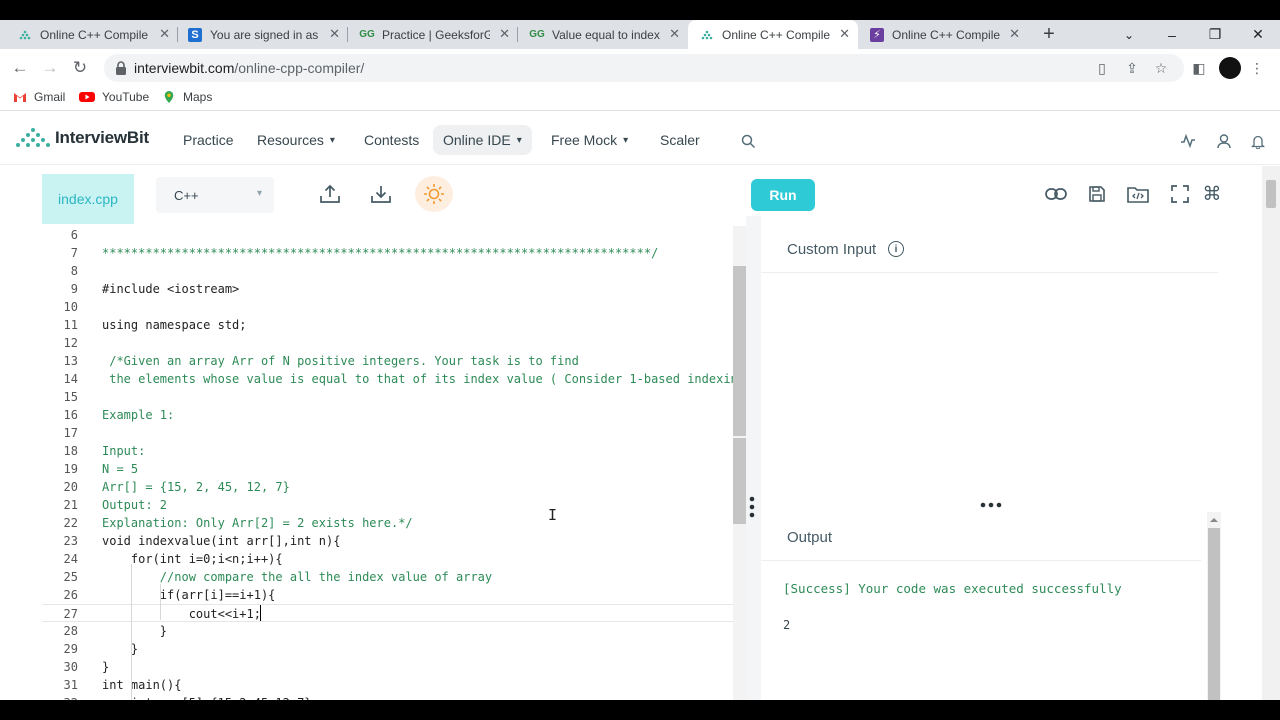  Describe the element at coordinates (39, 97) in the screenshot. I see `bookmark-gmail: Gmail` at that location.